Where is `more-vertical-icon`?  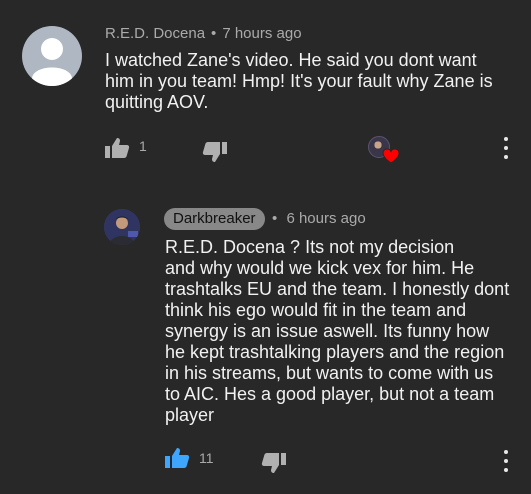
more-vertical-icon is located at coordinates (506, 148).